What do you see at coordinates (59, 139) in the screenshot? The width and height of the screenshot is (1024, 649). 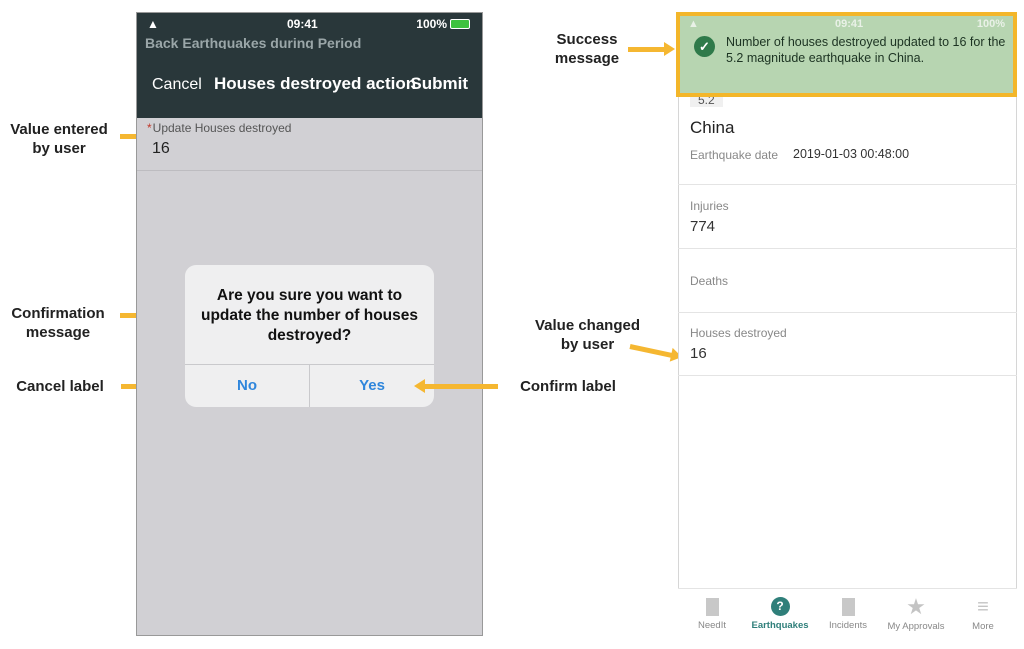 I see `callout-value-entered: Value entered by user` at bounding box center [59, 139].